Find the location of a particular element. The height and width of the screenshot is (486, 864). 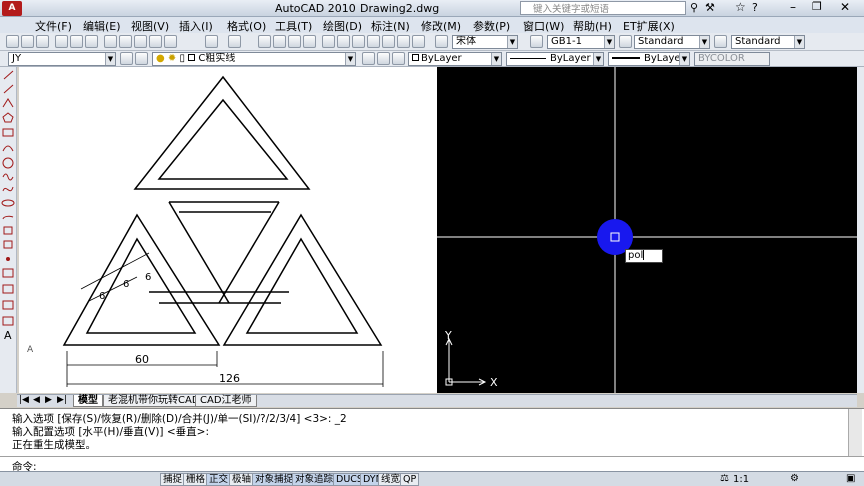

osnap-toggle: 对象捕捉 is located at coordinates (274, 479).